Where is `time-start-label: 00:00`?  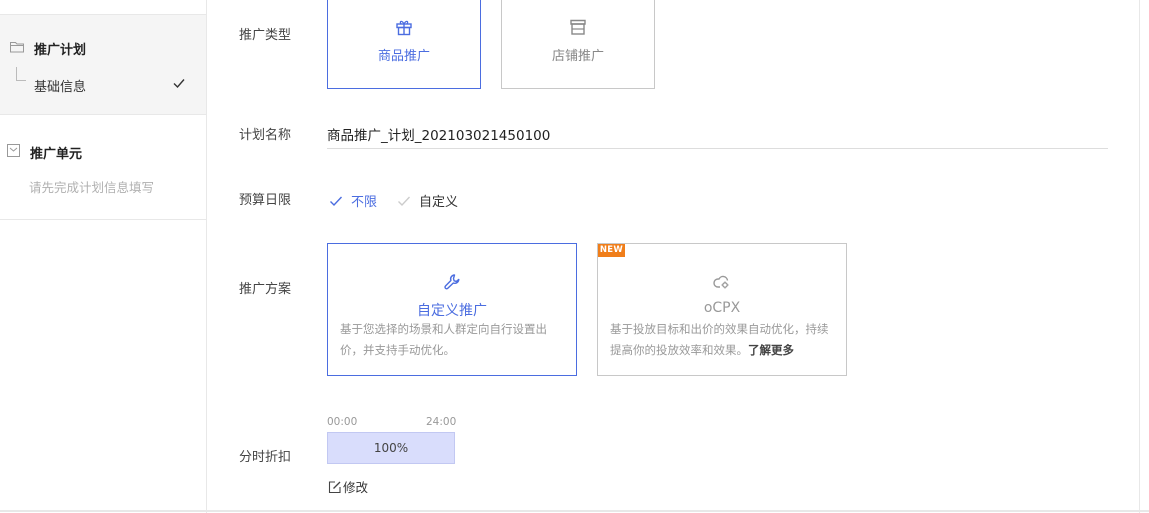
time-start-label: 00:00 is located at coordinates (342, 422).